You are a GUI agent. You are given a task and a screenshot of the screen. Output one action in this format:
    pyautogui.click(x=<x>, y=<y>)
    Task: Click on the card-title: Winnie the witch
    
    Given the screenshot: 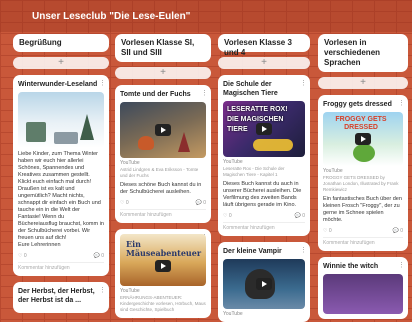 What is the action you would take?
    pyautogui.click(x=351, y=266)
    